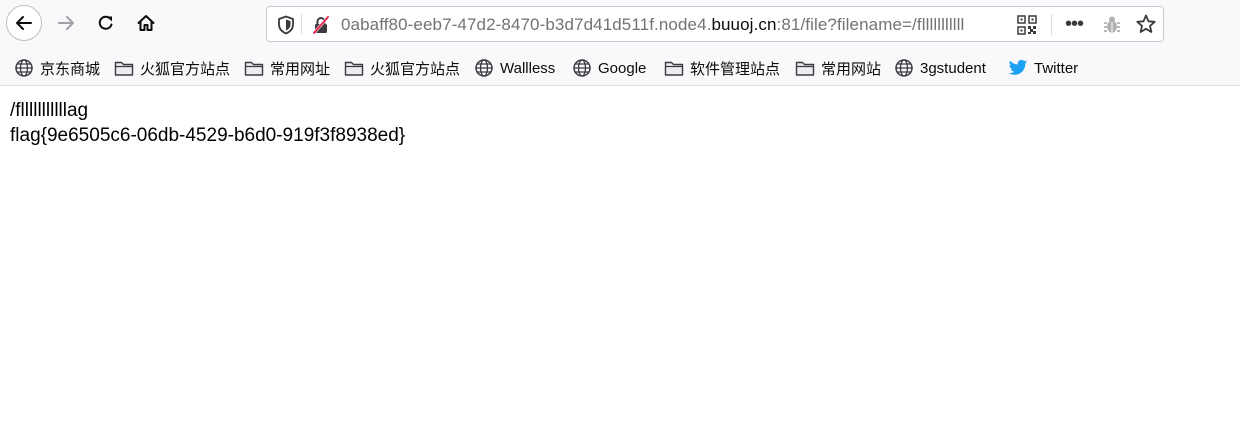 This screenshot has height=429, width=1240. I want to click on reload-button, so click(106, 23).